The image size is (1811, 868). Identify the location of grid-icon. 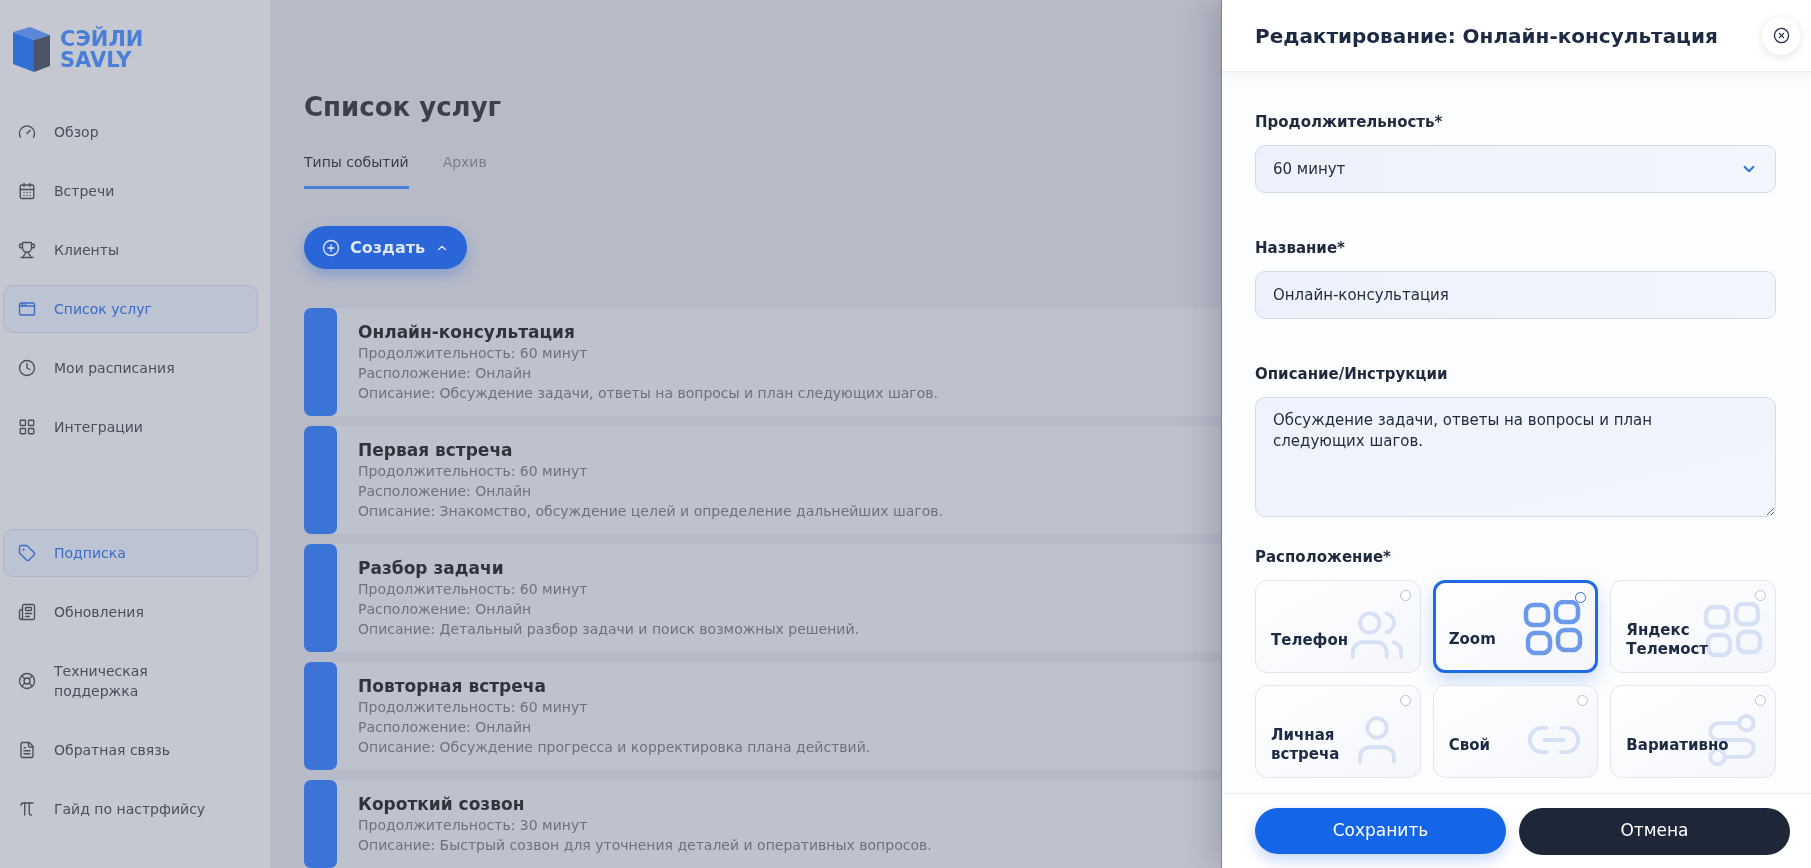
(27, 427).